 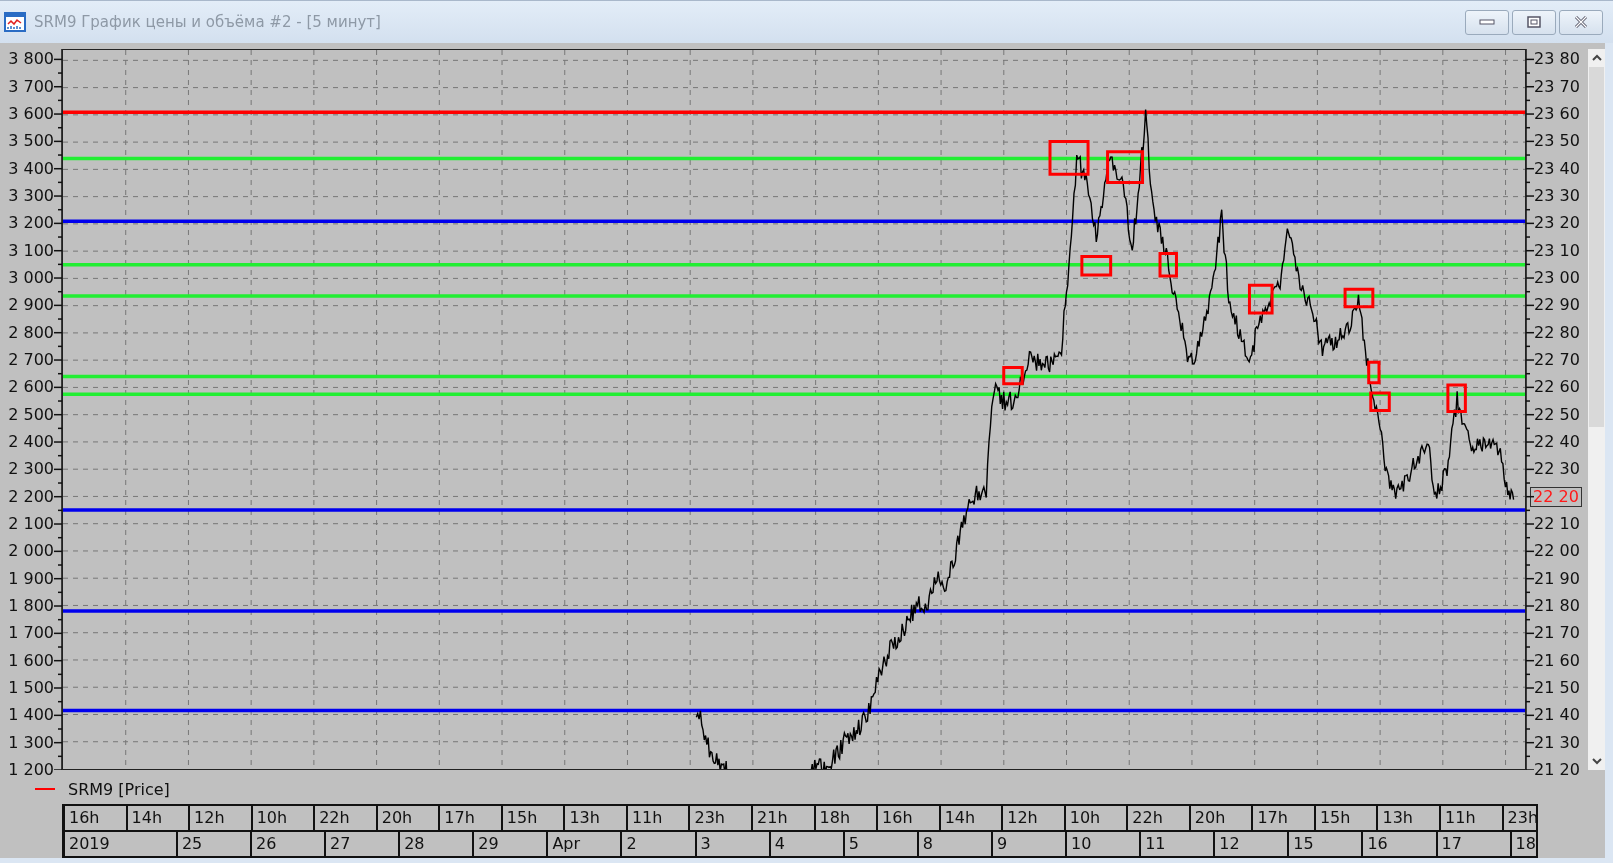 I want to click on date-label: 25, so click(x=214, y=844).